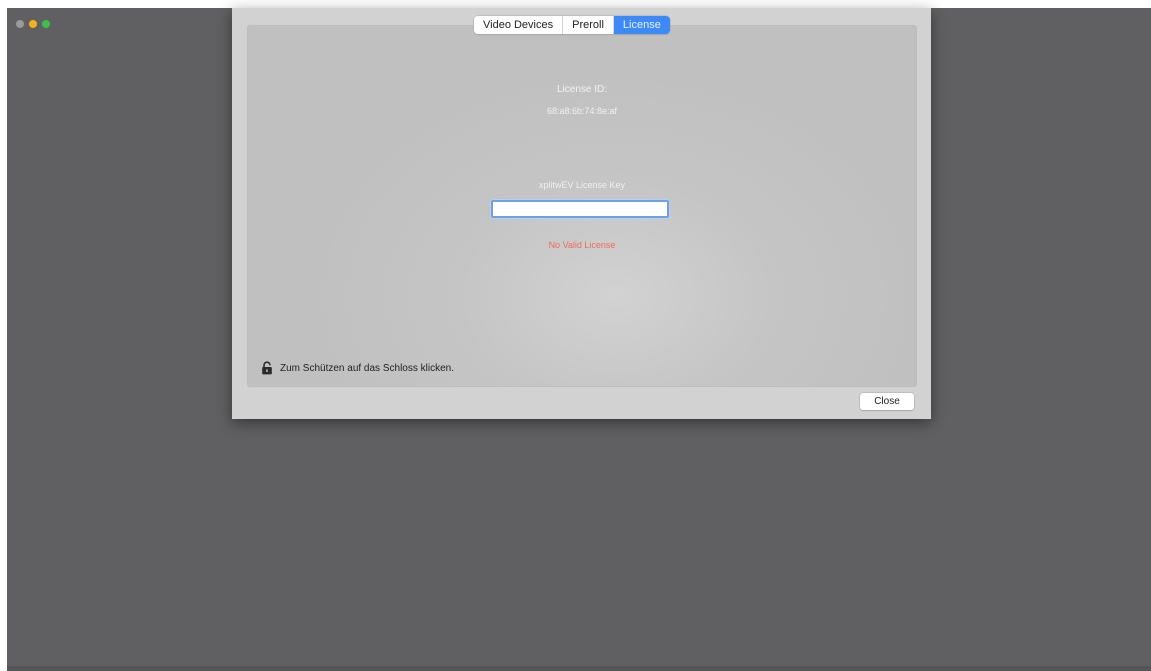 This screenshot has height=671, width=1151. What do you see at coordinates (582, 111) in the screenshot?
I see `license-id-value: 68:a8:6b:74:8e:af` at bounding box center [582, 111].